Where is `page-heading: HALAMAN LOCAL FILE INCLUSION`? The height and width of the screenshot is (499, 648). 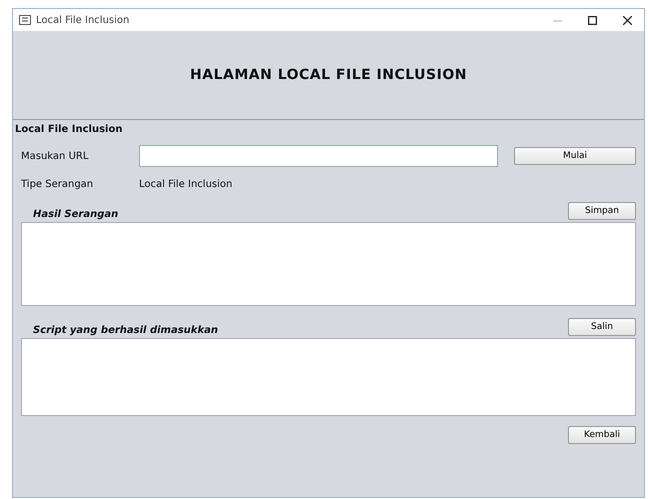
page-heading: HALAMAN LOCAL FILE INCLUSION is located at coordinates (328, 75).